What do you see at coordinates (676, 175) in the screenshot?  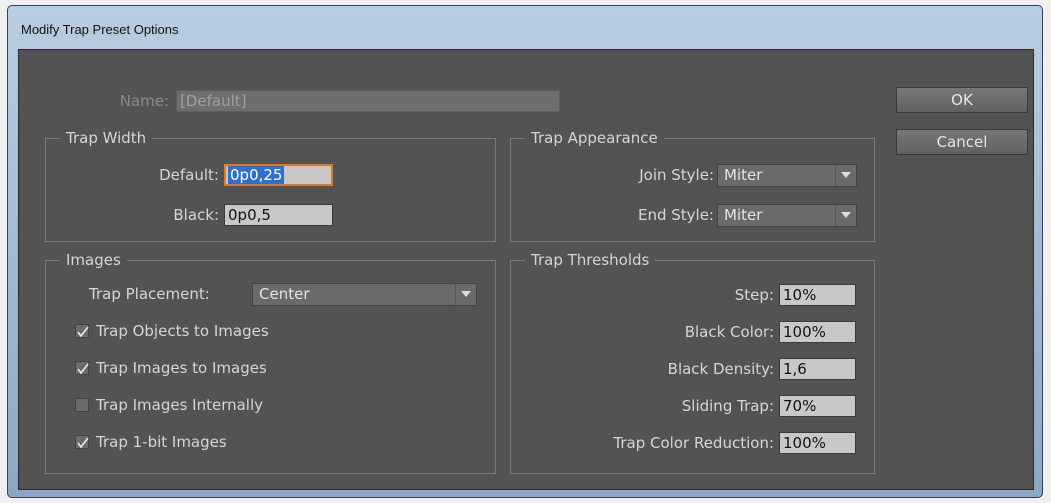 I see `join-style-label: Join Style:` at bounding box center [676, 175].